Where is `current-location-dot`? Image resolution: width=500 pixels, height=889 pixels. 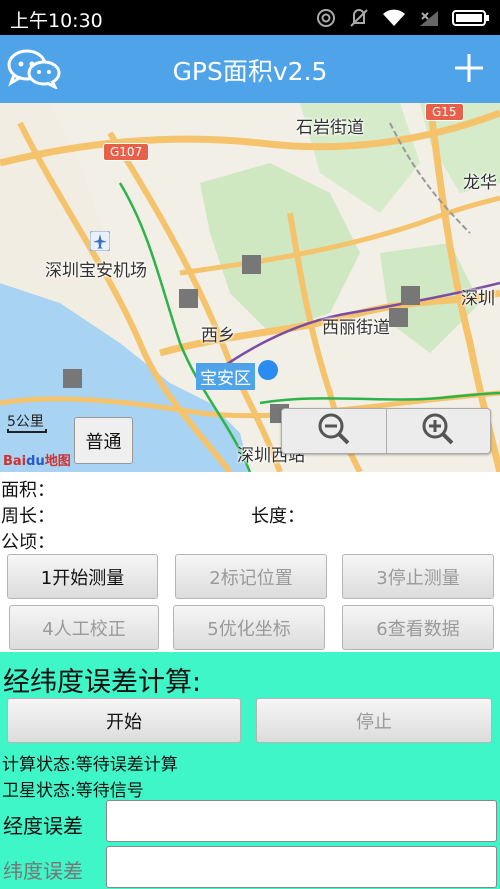 current-location-dot is located at coordinates (268, 370).